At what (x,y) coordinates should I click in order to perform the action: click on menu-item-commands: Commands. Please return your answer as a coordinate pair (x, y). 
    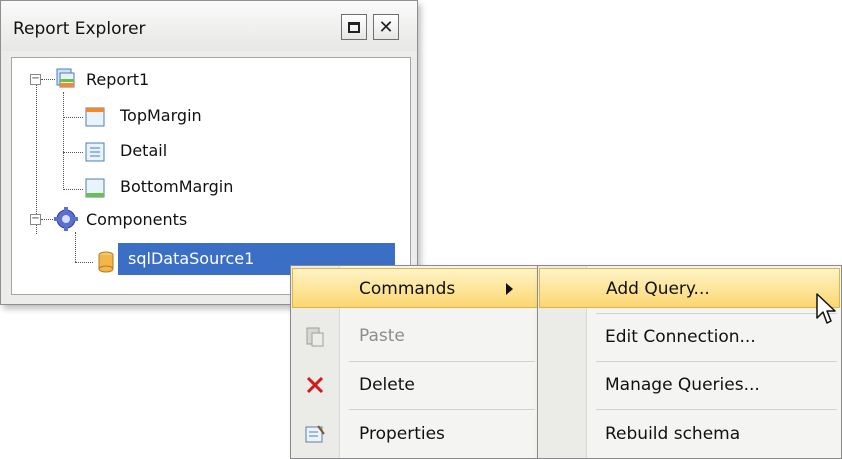
    Looking at the image, I should click on (415, 288).